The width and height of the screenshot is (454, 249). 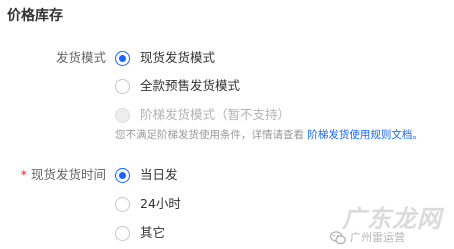 I want to click on wechat-account-tag: 广州雷运营, so click(x=367, y=238).